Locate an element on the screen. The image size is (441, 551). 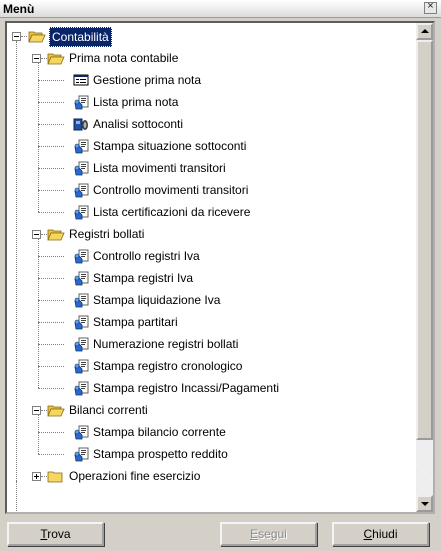
esegui-label: segui is located at coordinates (272, 534).